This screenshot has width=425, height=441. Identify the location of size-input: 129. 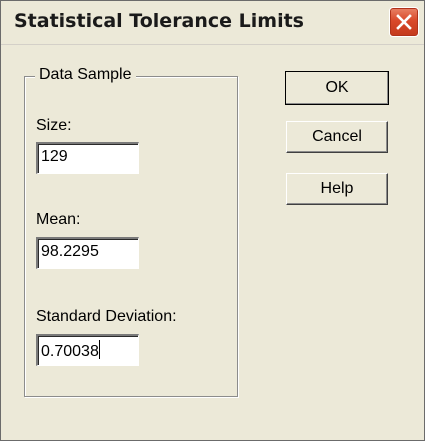
(87, 158).